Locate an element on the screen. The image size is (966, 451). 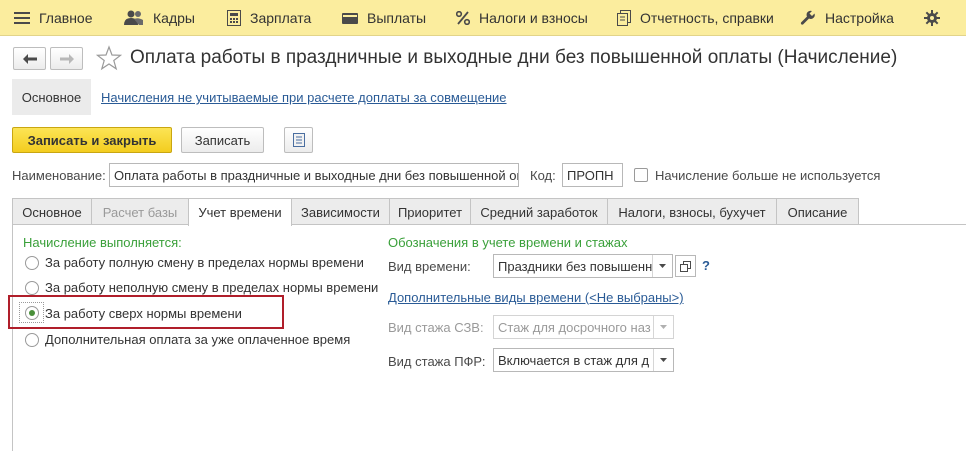
menu-item-label: Налоги и взносы is located at coordinates (533, 18).